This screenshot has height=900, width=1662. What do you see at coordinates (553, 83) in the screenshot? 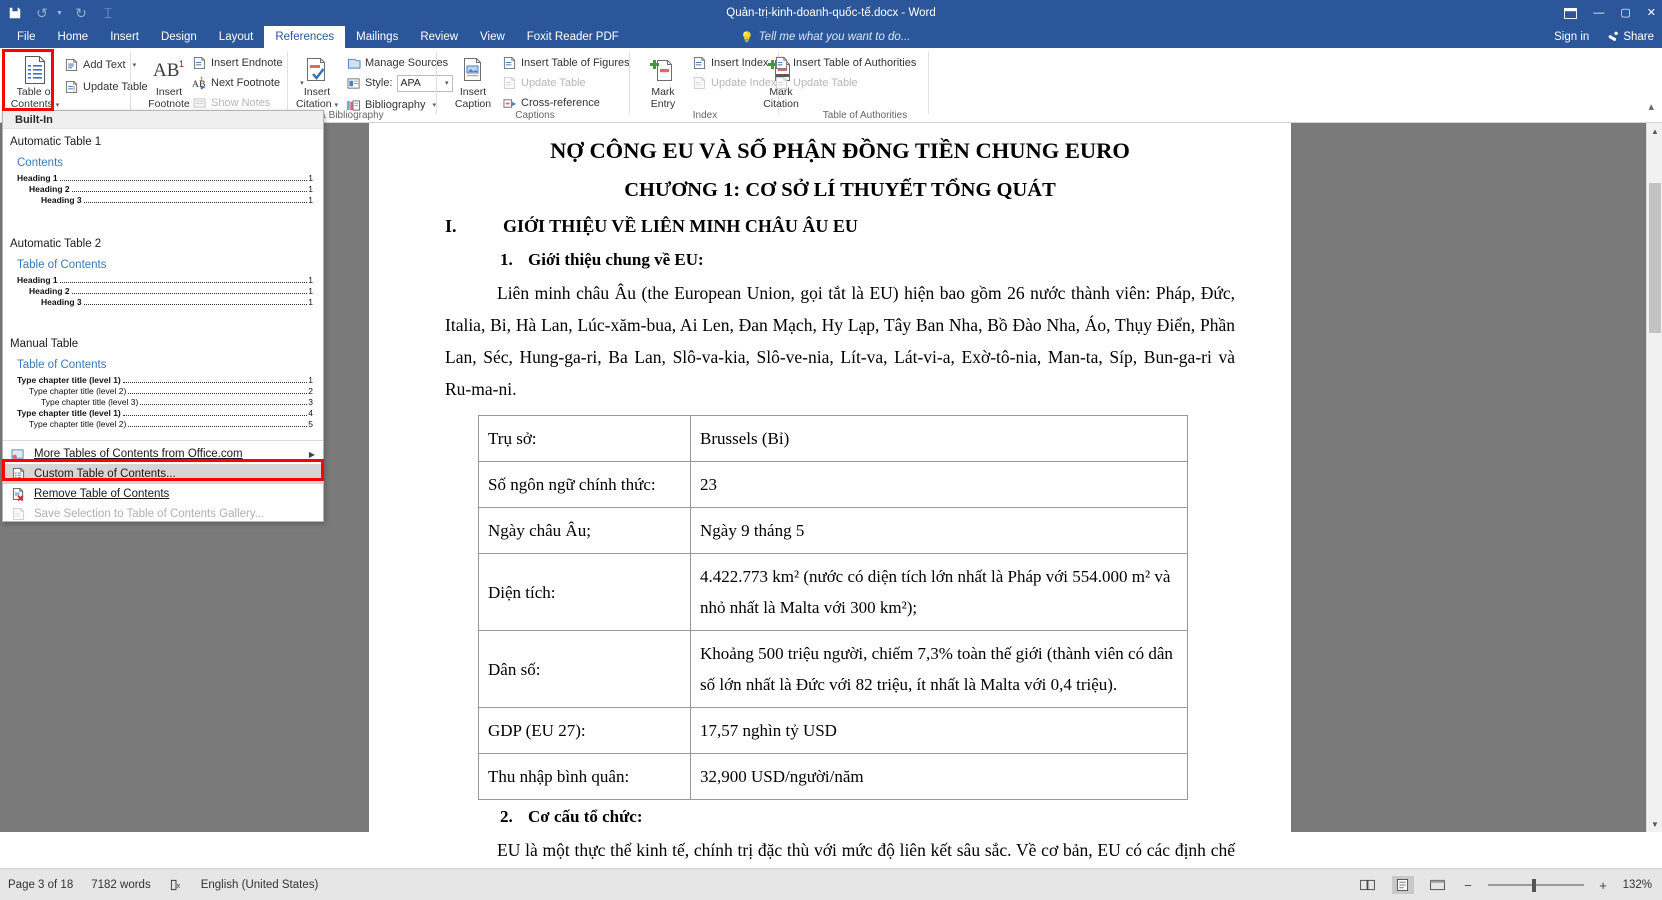
I see `update-table-figures-label: Update Table` at bounding box center [553, 83].